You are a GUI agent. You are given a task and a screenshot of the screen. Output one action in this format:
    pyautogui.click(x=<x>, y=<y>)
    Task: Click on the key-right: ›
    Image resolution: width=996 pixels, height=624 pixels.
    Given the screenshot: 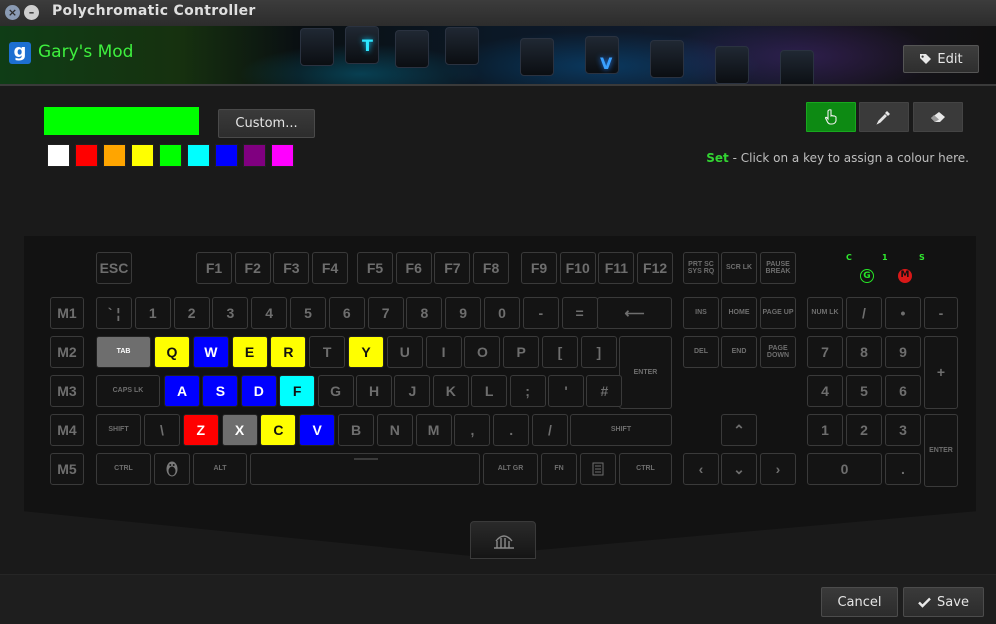 What is the action you would take?
    pyautogui.click(x=778, y=469)
    